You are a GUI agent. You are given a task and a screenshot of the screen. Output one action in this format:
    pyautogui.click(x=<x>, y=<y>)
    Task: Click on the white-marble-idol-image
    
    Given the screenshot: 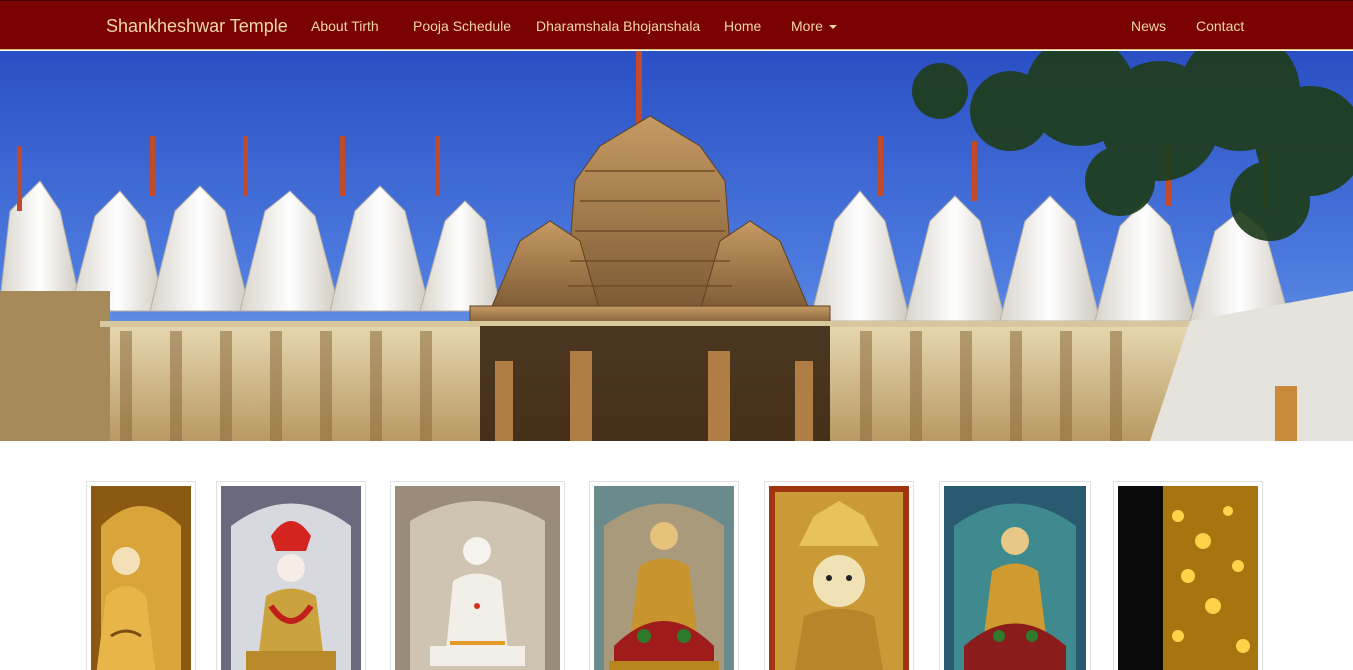 What is the action you would take?
    pyautogui.click(x=477, y=578)
    